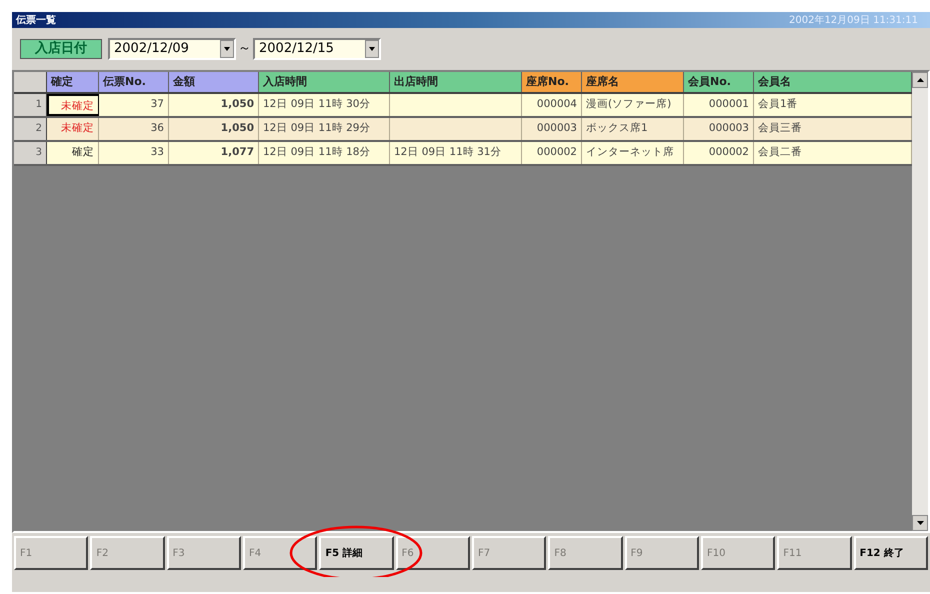 The image size is (930, 594). What do you see at coordinates (456, 153) in the screenshot?
I see `table-cell: 12日 09日 11時 31分` at bounding box center [456, 153].